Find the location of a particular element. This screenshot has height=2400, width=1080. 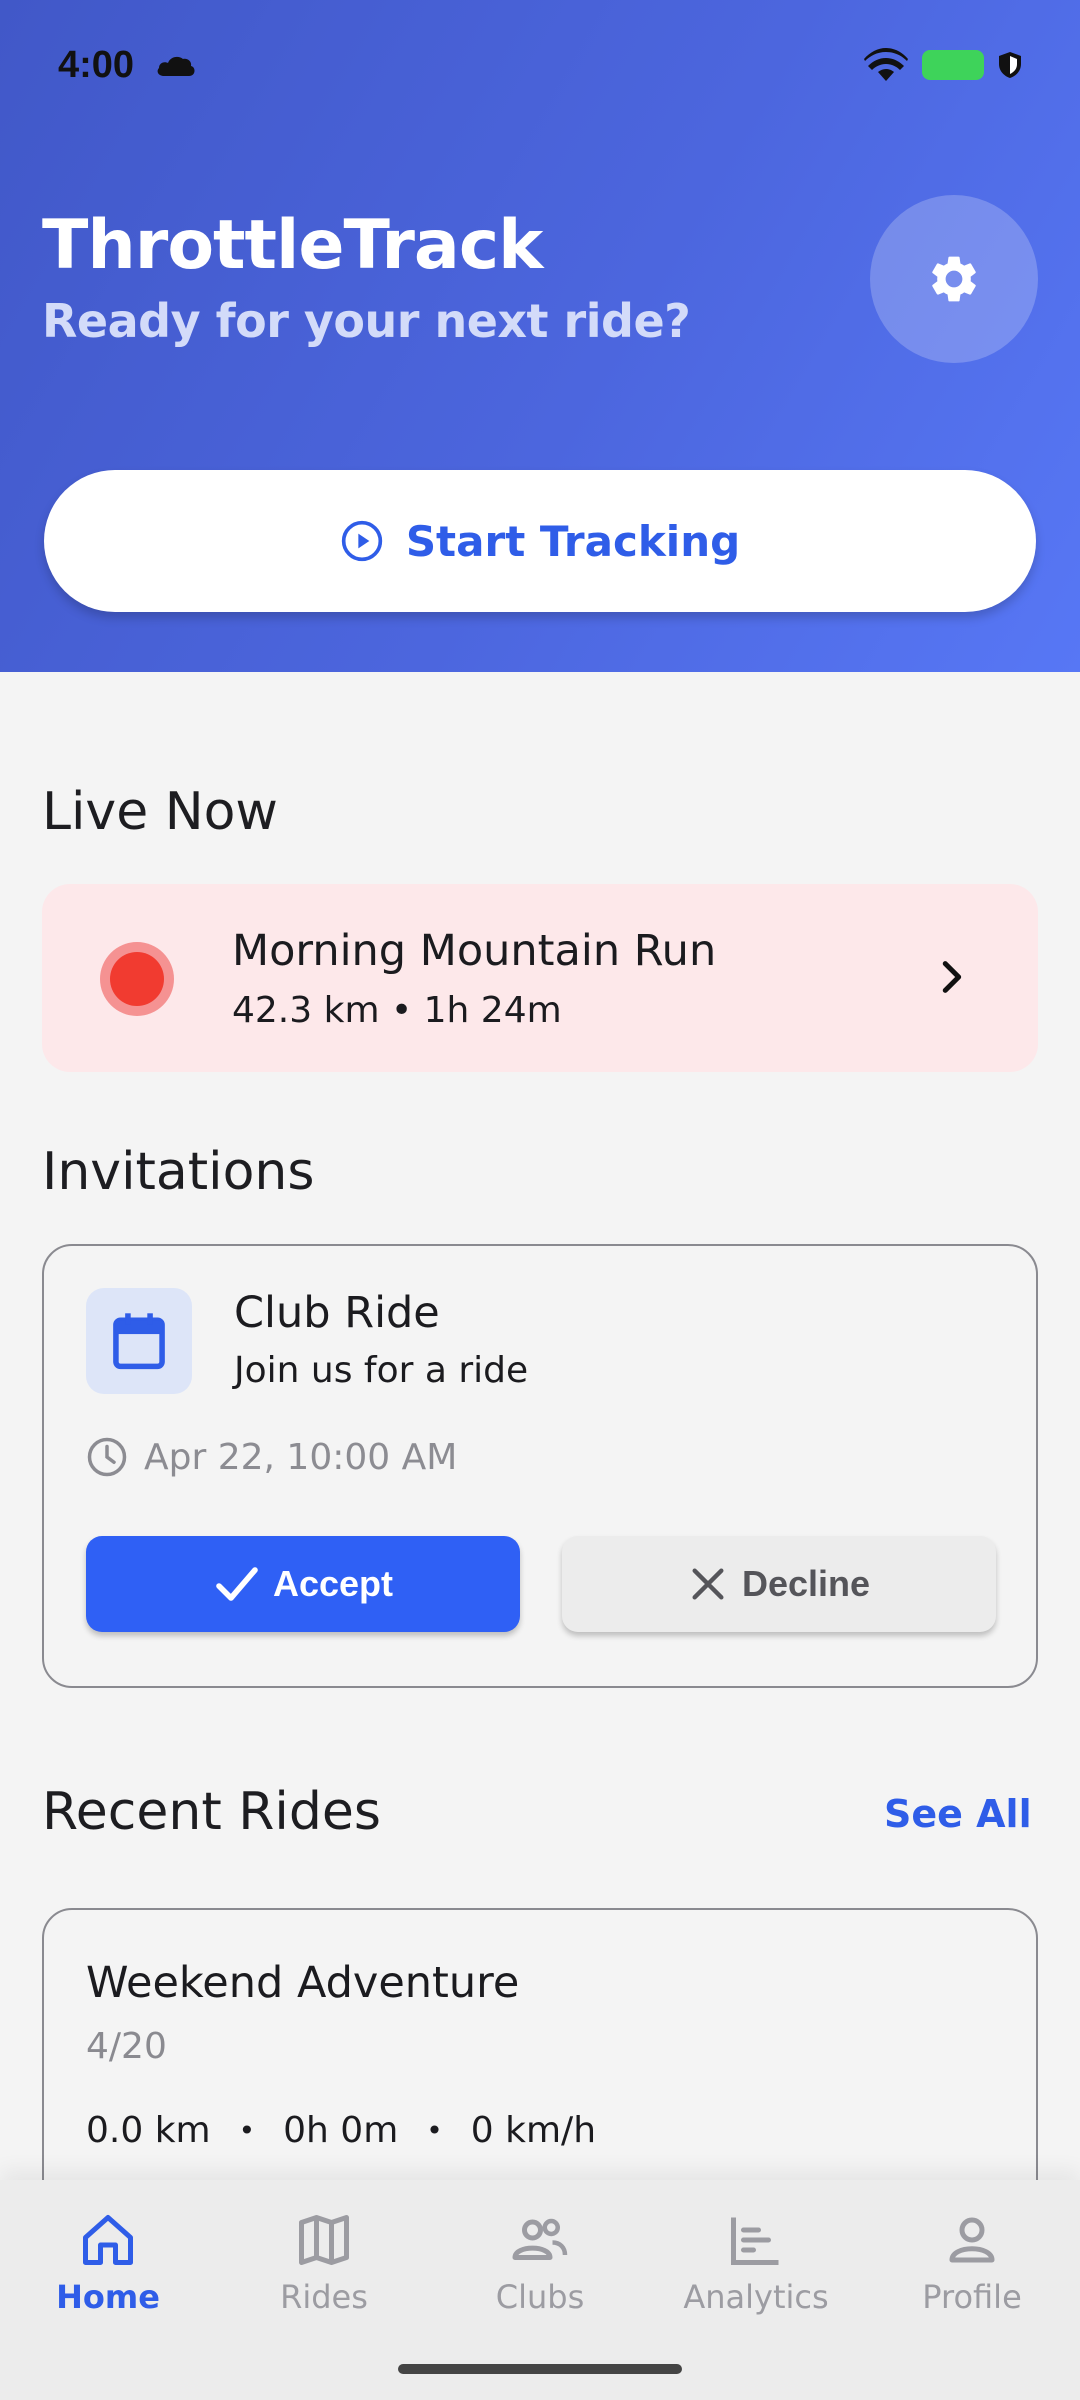

battery-icon is located at coordinates (953, 65).